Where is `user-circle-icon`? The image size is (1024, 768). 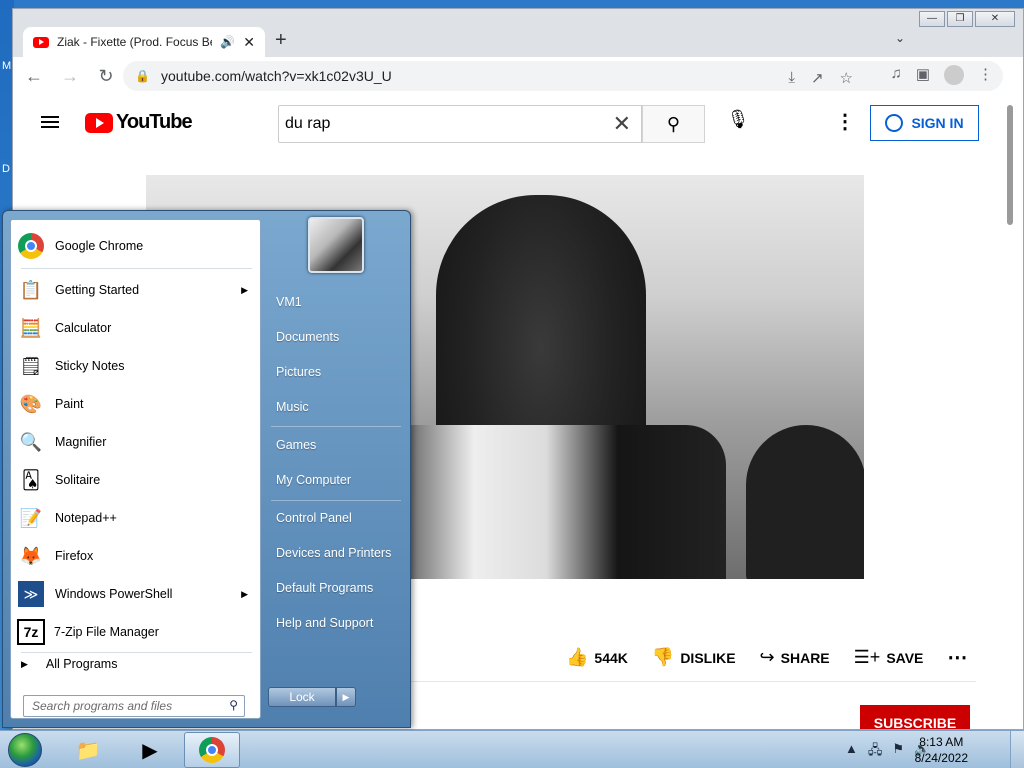
user-circle-icon is located at coordinates (894, 123).